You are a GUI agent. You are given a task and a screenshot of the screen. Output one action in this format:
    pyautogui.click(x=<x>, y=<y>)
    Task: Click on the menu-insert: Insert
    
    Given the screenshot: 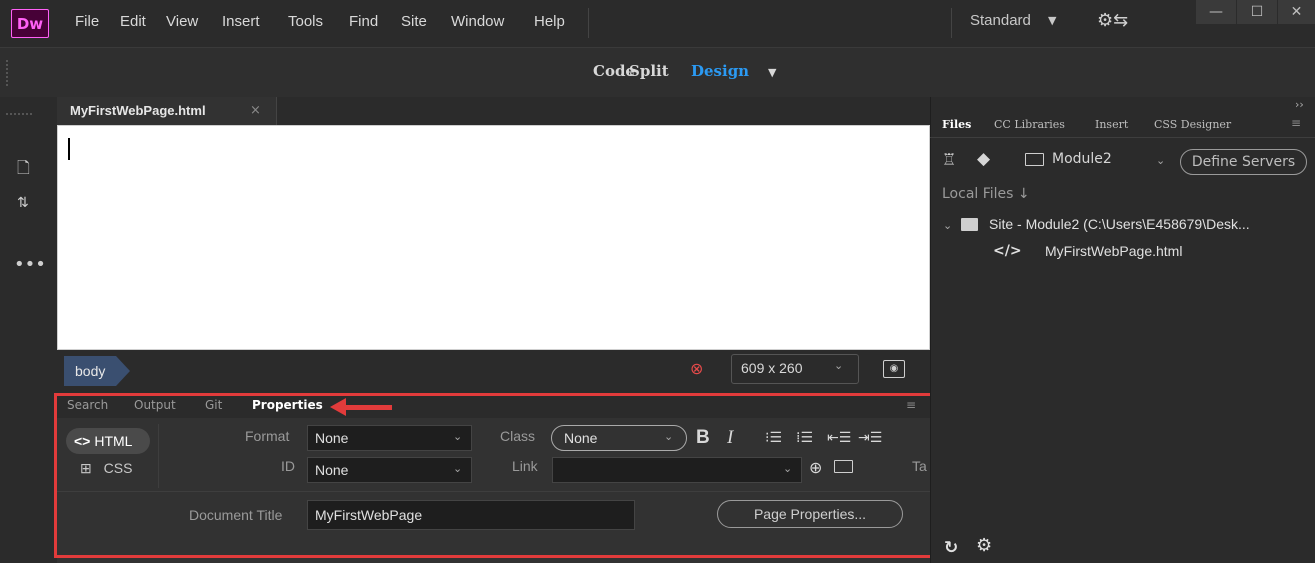 What is the action you would take?
    pyautogui.click(x=241, y=21)
    